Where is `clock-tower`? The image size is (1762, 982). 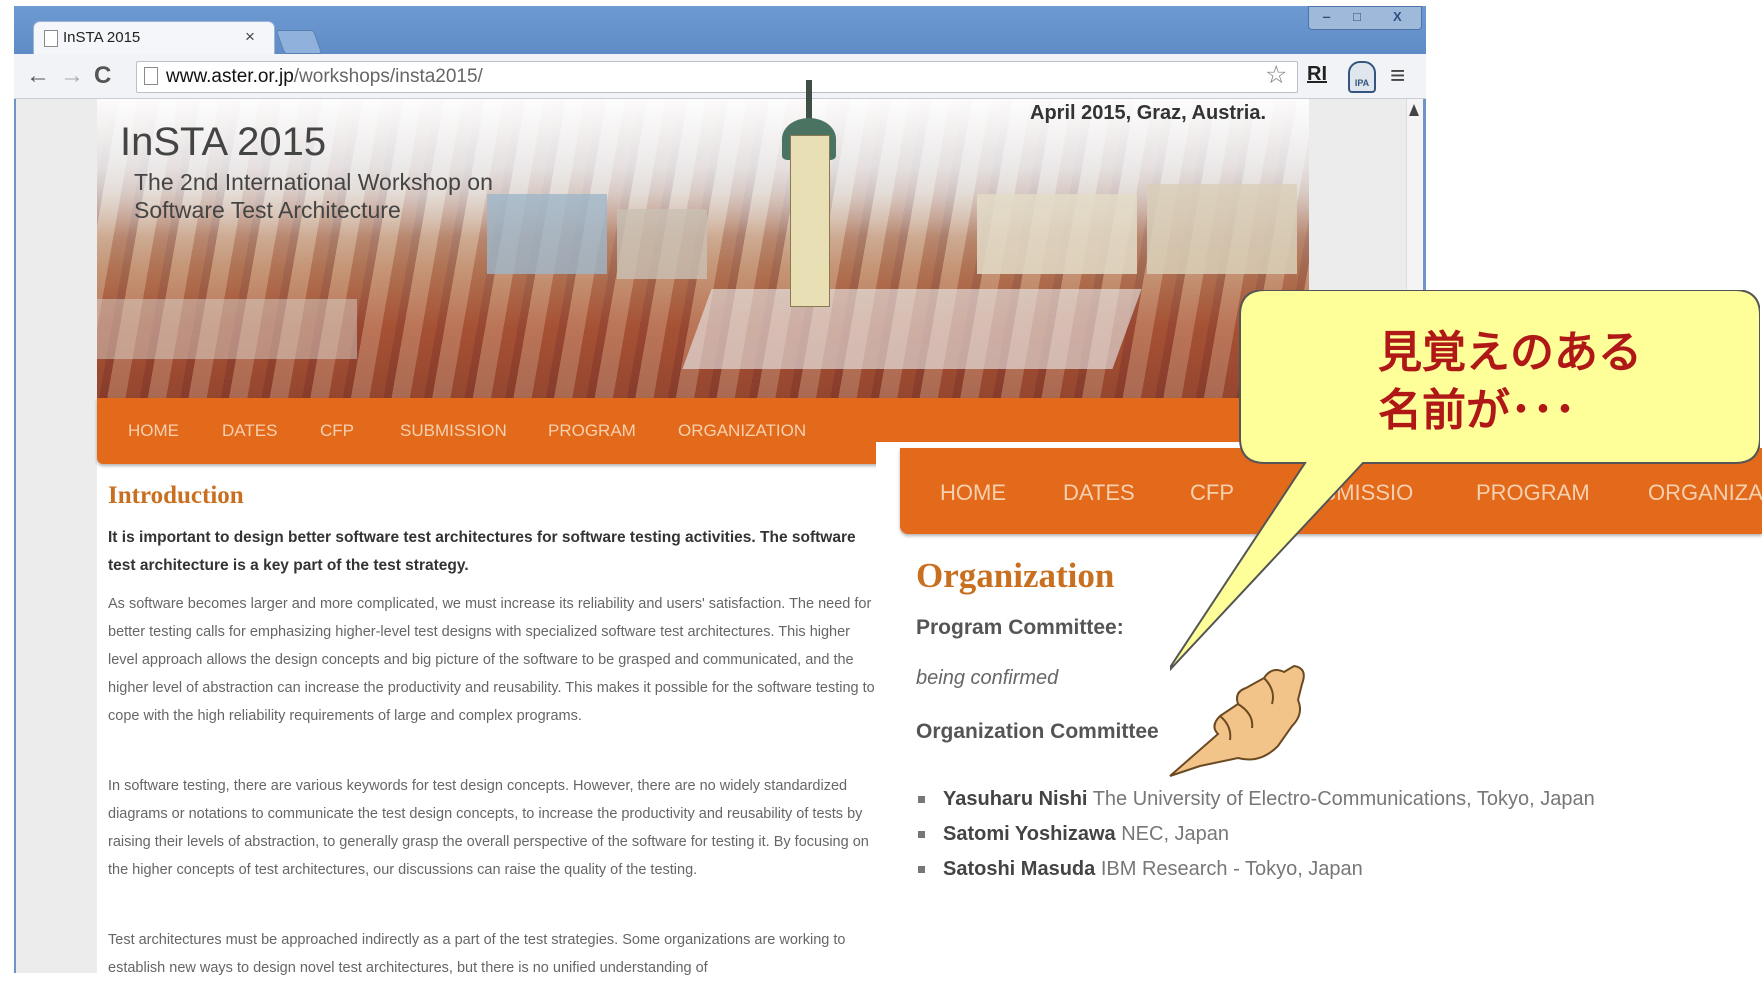 clock-tower is located at coordinates (810, 221).